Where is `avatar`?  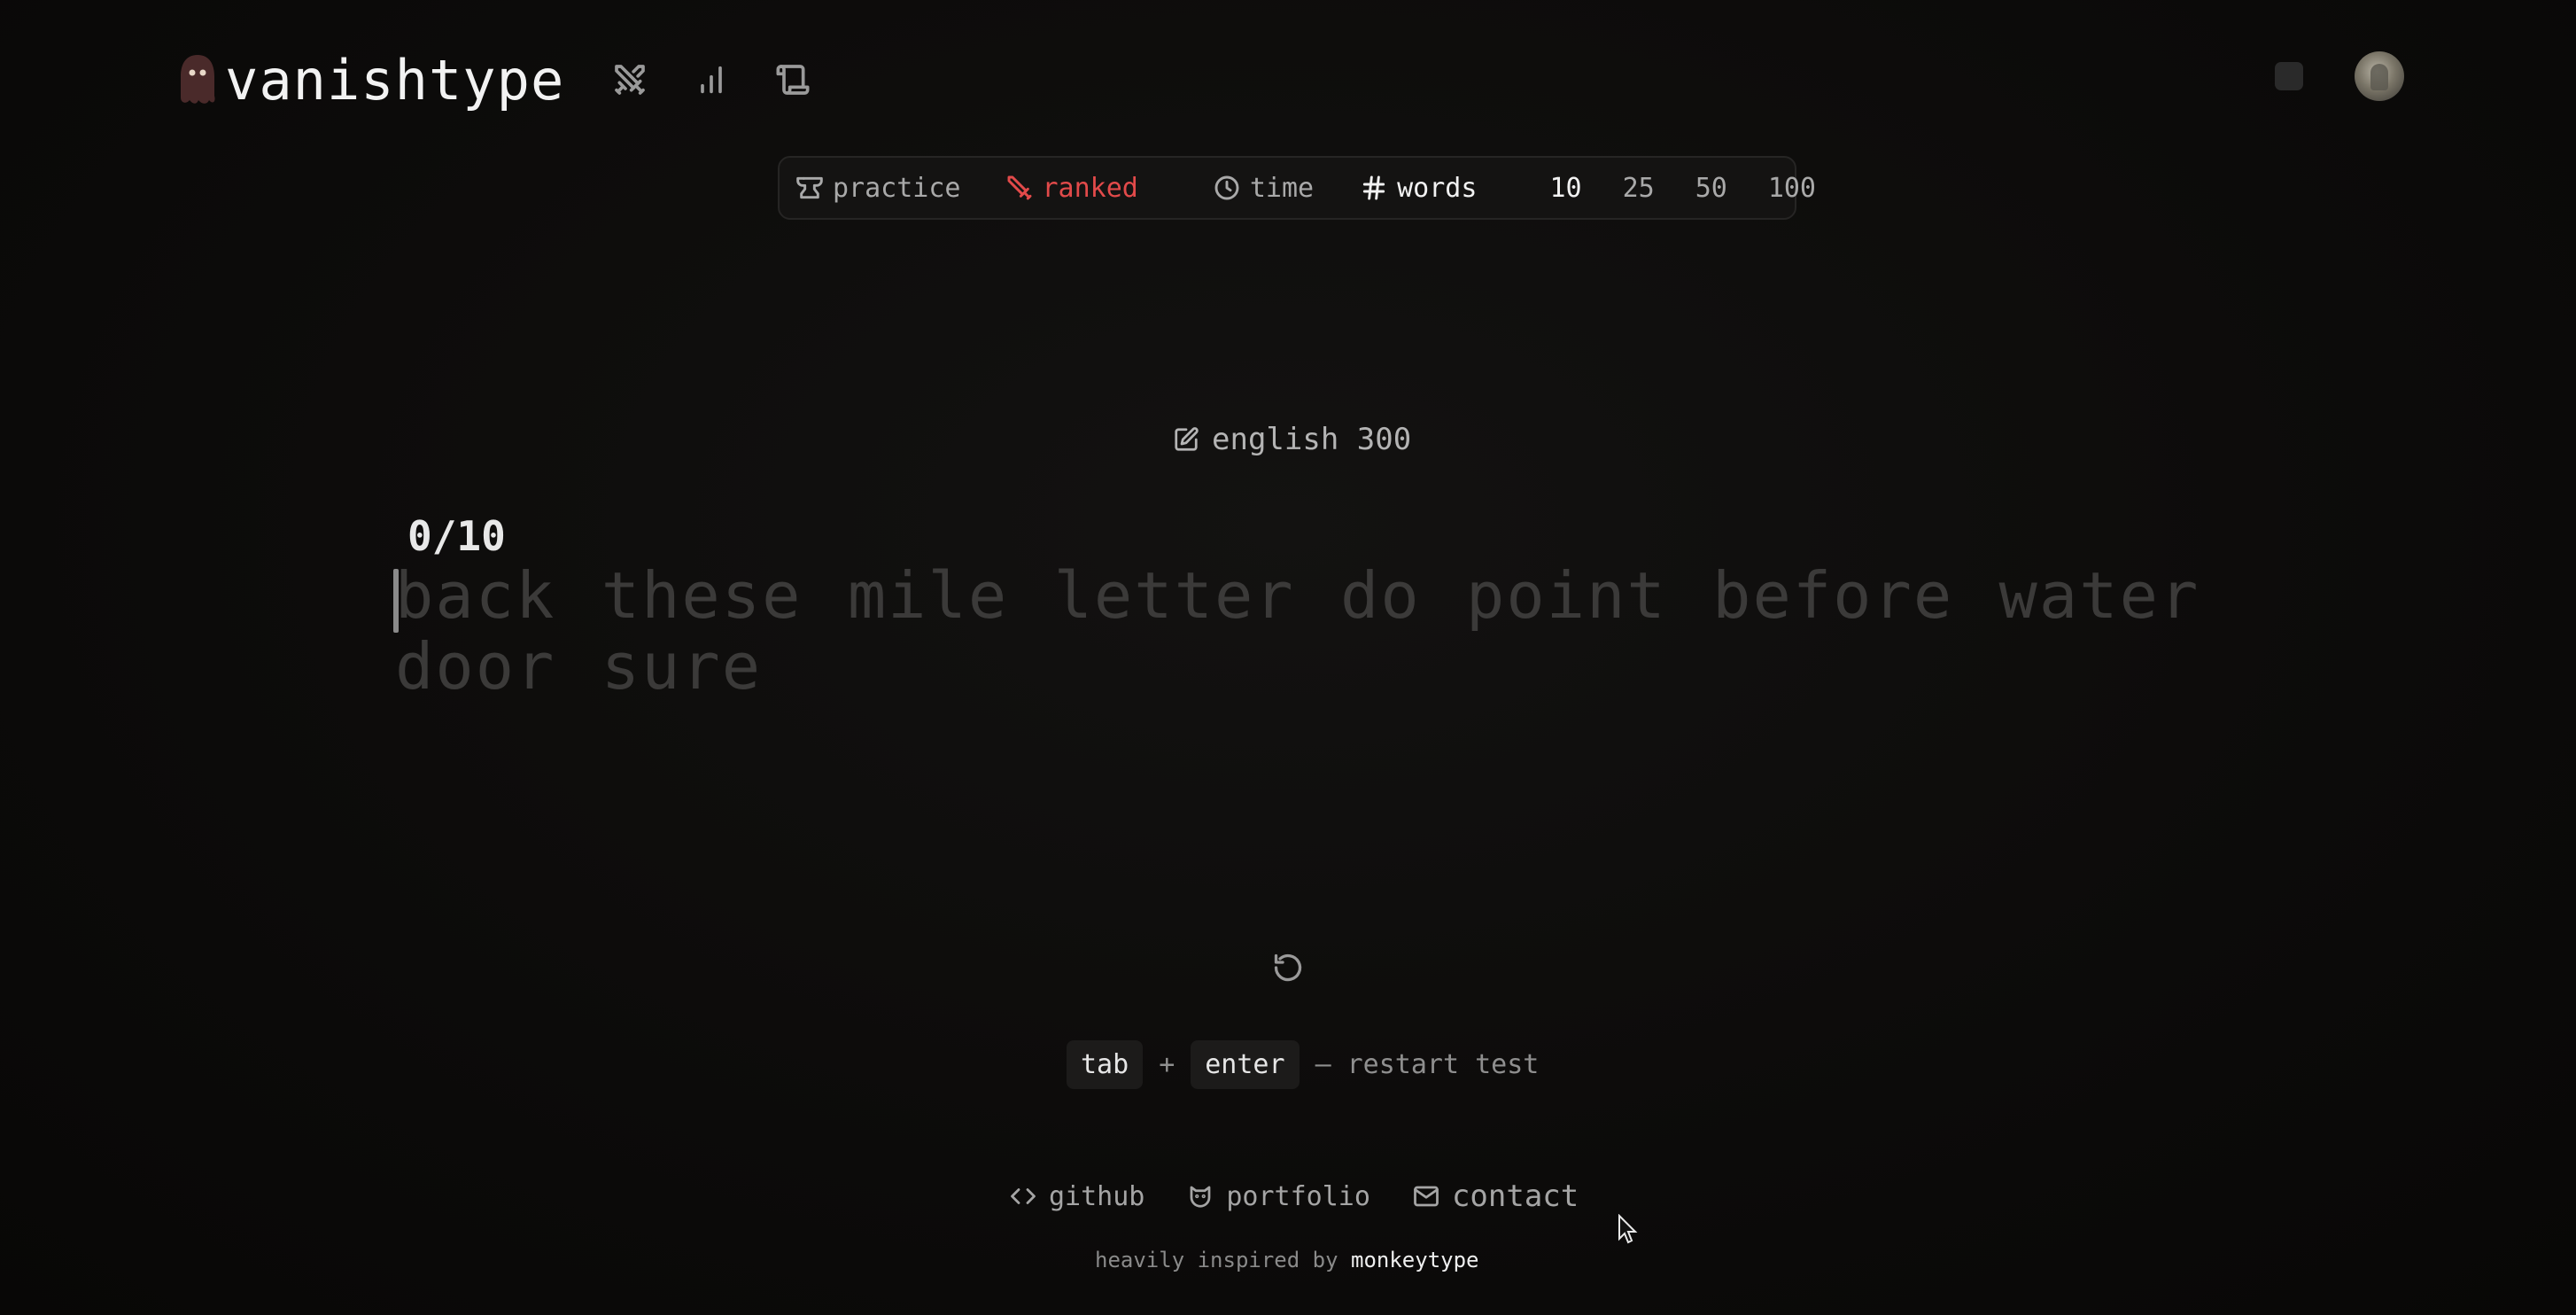
avatar is located at coordinates (2379, 76).